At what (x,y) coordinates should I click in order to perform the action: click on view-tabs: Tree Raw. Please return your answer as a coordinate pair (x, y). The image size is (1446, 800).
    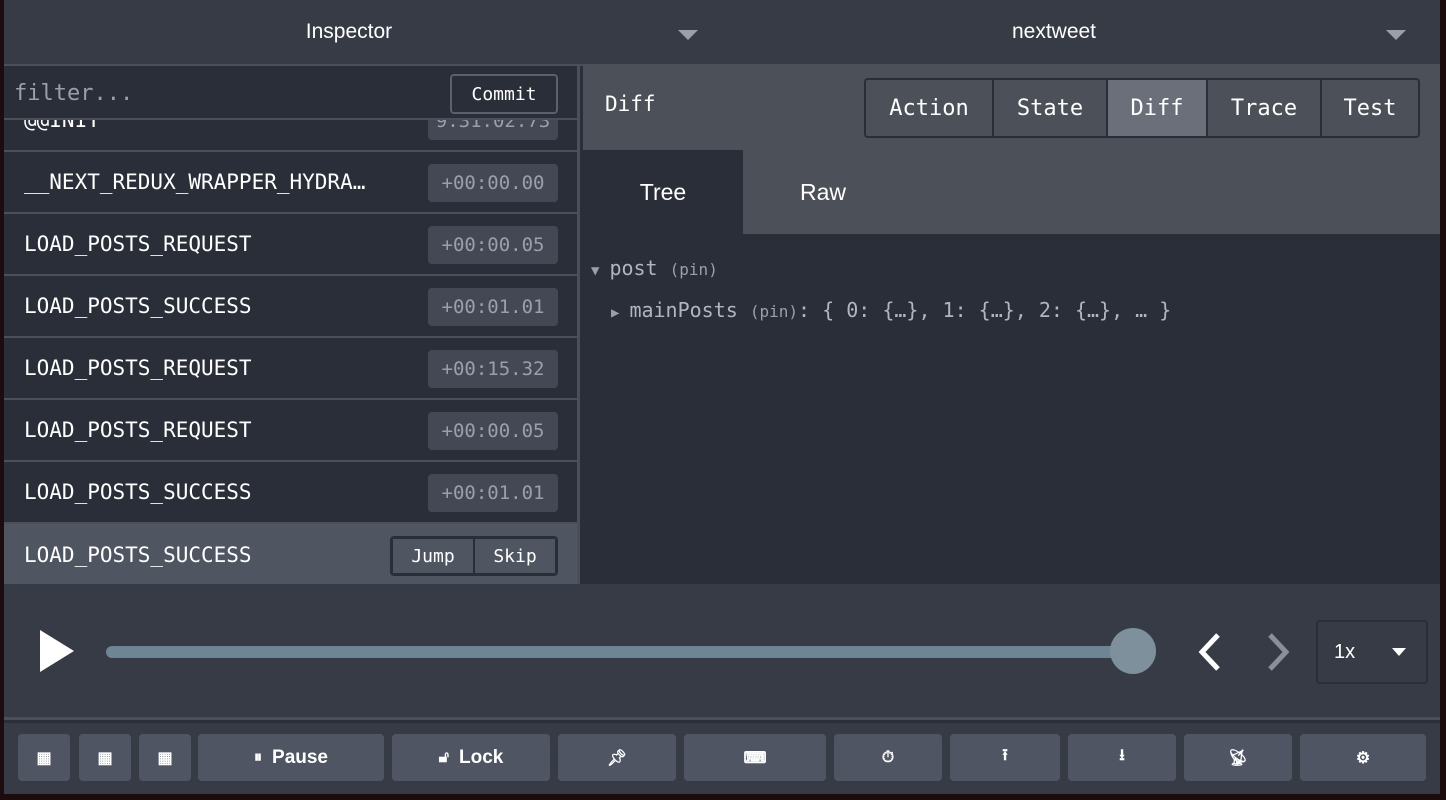
    Looking at the image, I should click on (1011, 192).